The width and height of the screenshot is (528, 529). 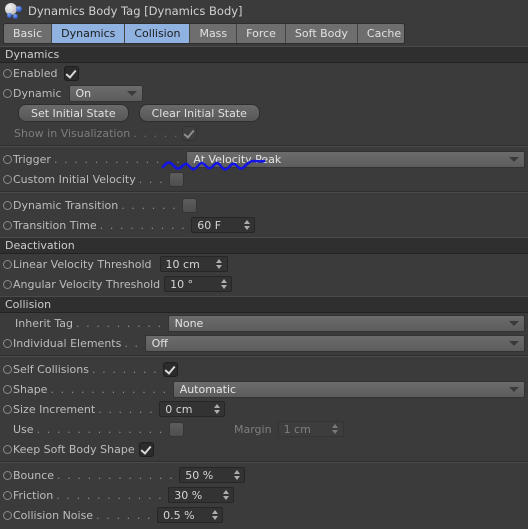 I want to click on shape-bullet-icon, so click(x=7, y=389).